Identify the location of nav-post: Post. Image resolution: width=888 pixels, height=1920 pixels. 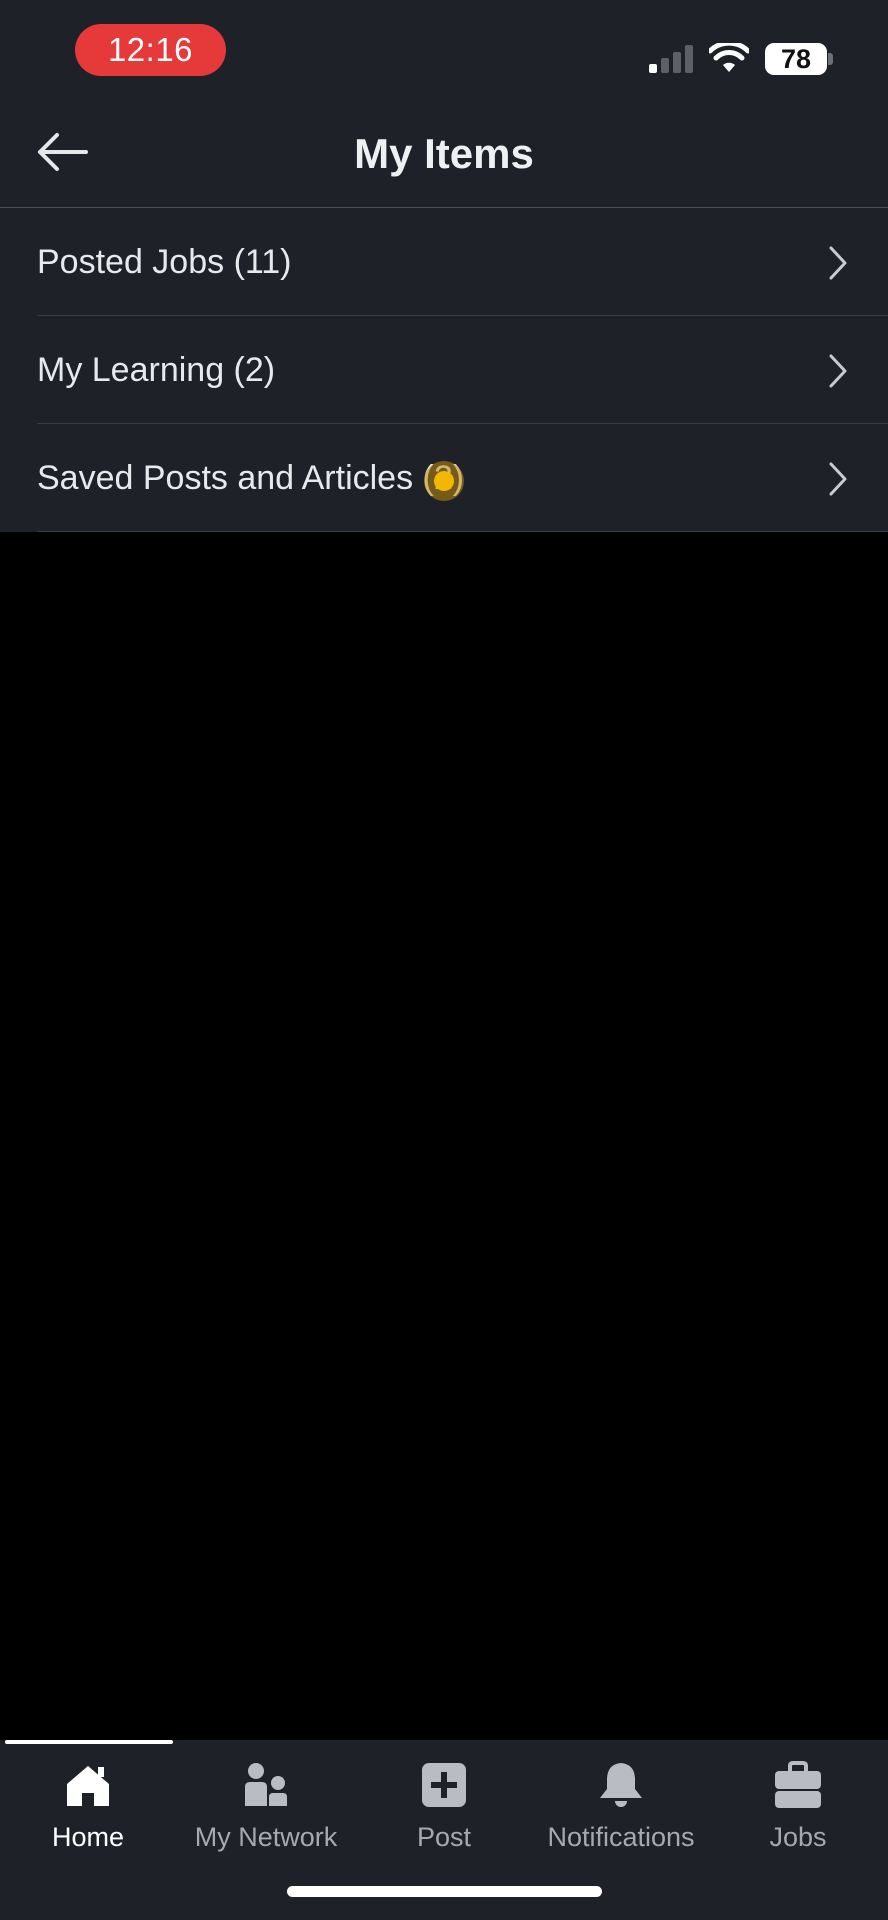
(444, 1805).